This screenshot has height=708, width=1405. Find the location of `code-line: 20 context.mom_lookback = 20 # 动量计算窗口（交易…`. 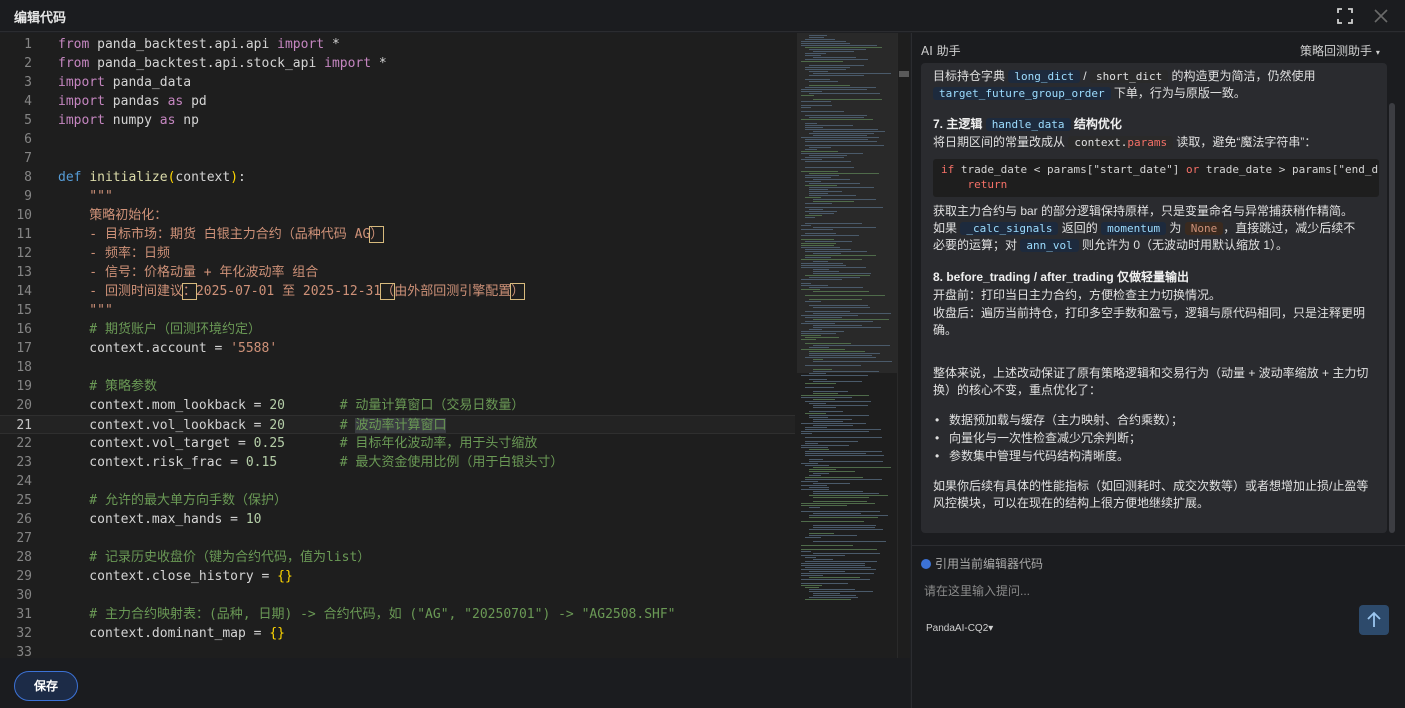

code-line: 20 context.mom_lookback = 20 # 动量计算窗口（交易… is located at coordinates (397, 405).